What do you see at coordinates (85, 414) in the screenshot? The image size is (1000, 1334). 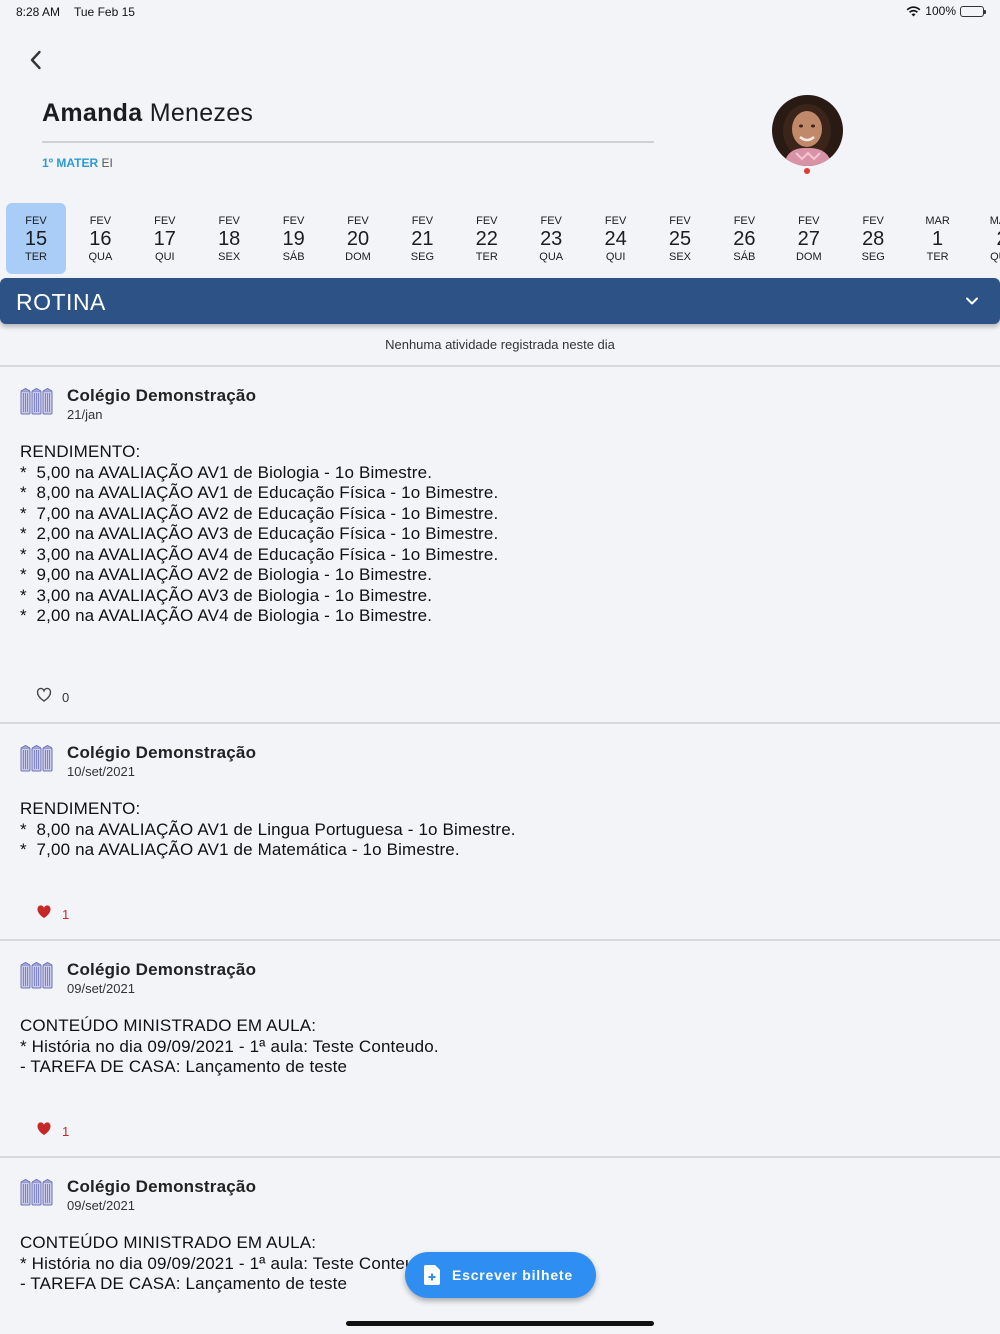 I see `post-date: 21/jan` at bounding box center [85, 414].